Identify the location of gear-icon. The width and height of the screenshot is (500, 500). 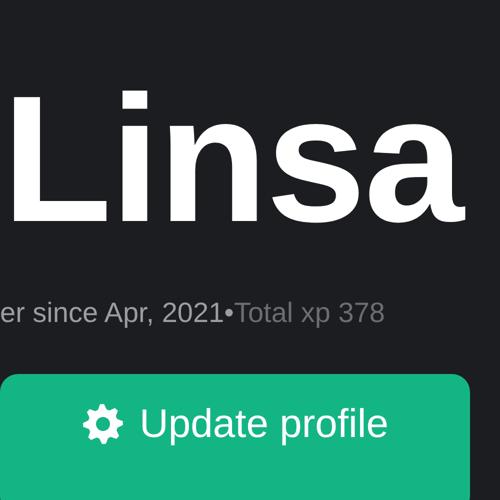
(103, 424).